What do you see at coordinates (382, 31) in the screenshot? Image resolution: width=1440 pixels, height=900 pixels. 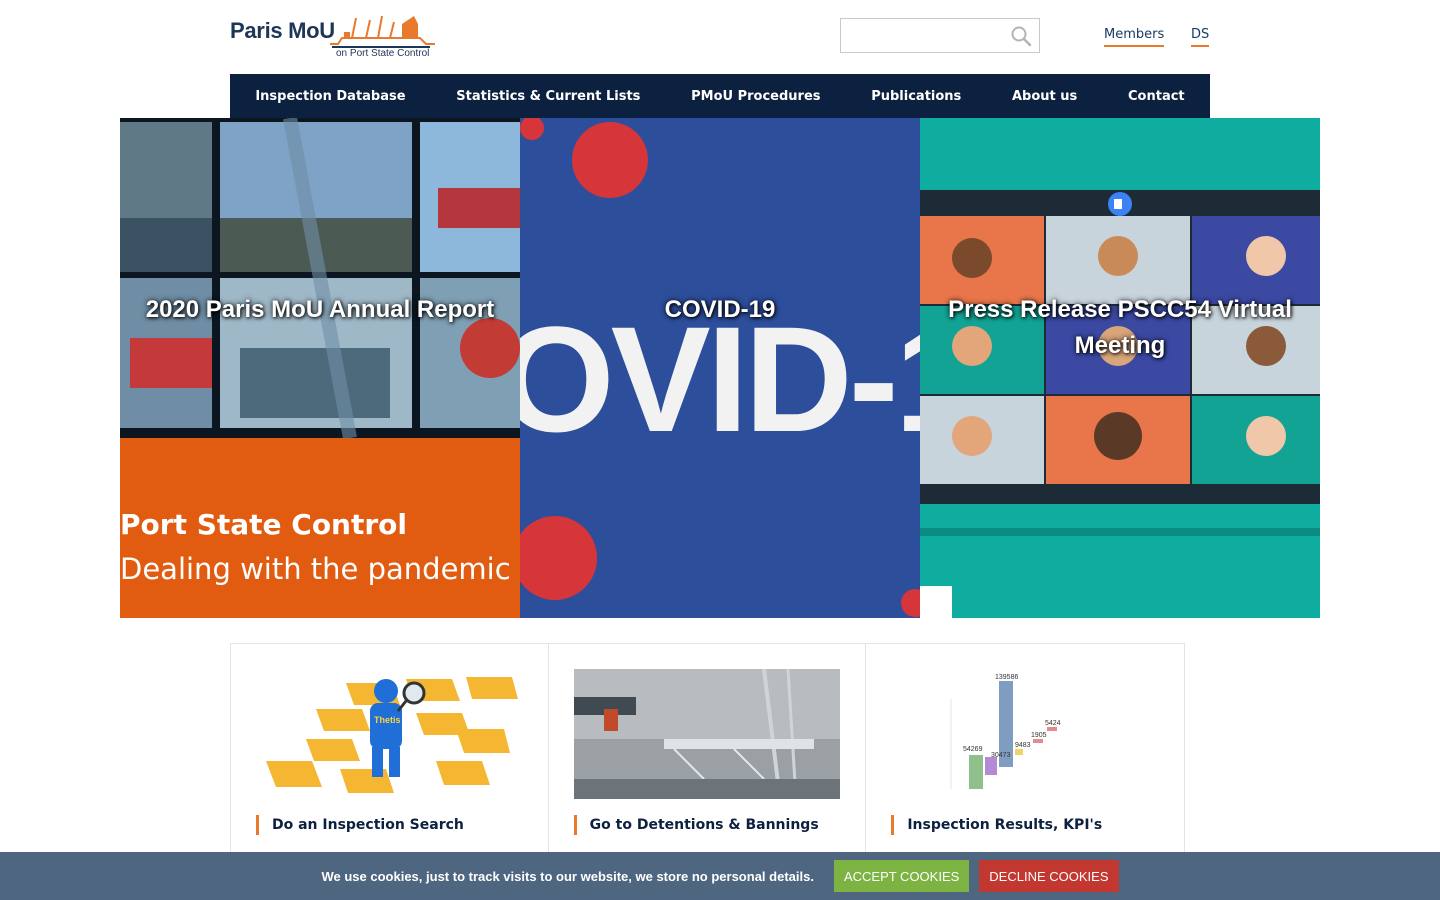 I see `ship-icon` at bounding box center [382, 31].